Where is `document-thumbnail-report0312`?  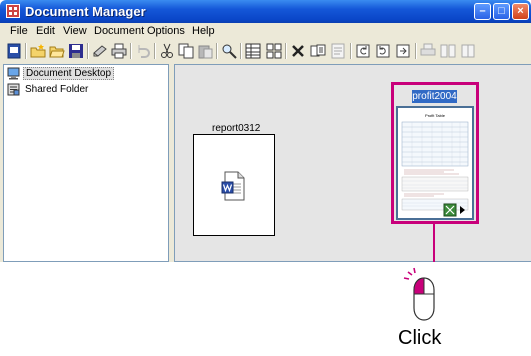 document-thumbnail-report0312 is located at coordinates (234, 185).